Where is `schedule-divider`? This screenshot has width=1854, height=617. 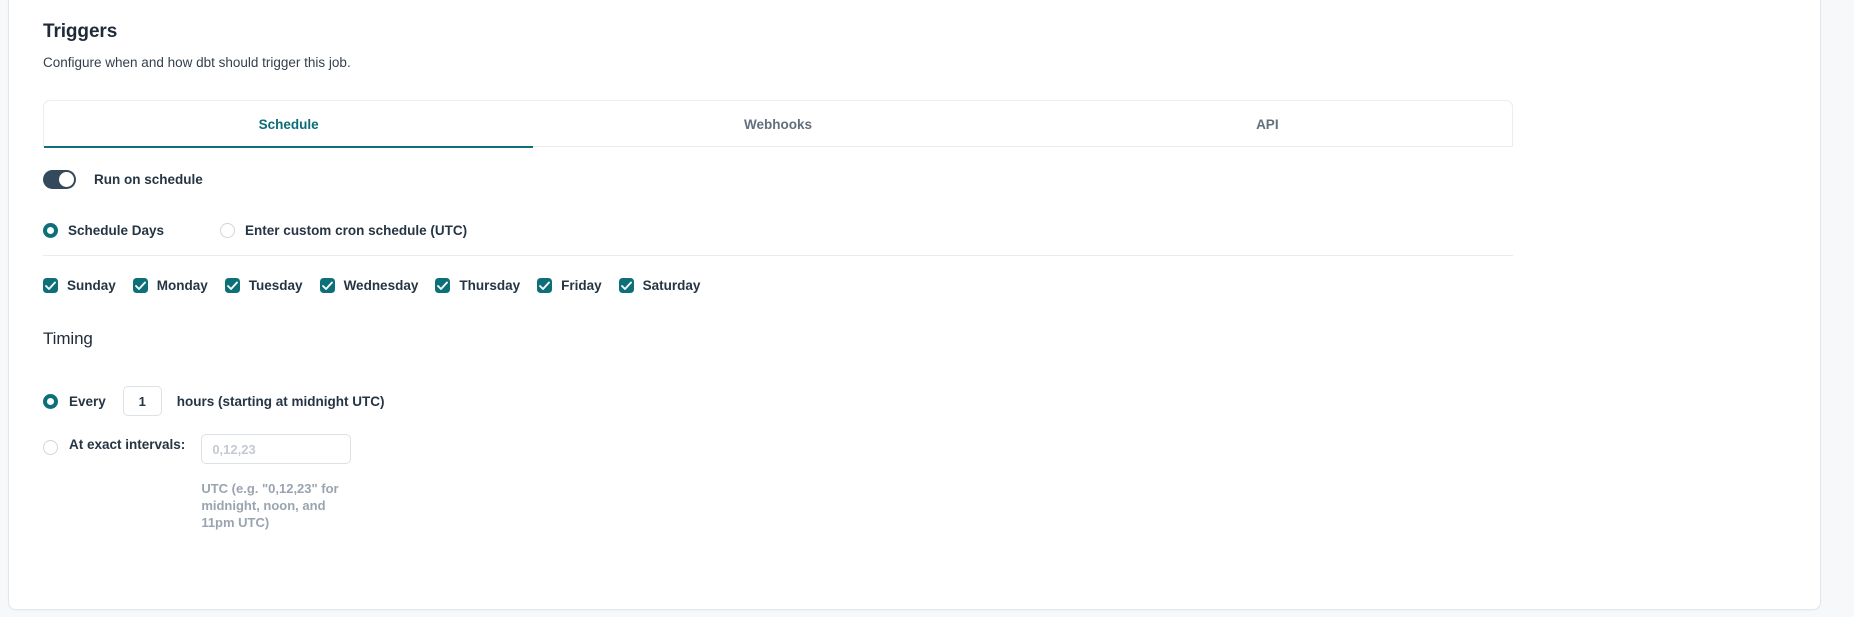
schedule-divider is located at coordinates (778, 255).